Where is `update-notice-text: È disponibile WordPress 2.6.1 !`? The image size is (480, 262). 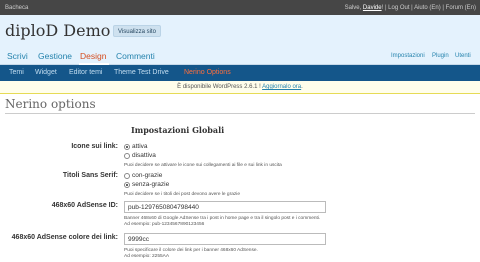
update-notice-text: È disponibile WordPress 2.6.1 ! is located at coordinates (220, 87).